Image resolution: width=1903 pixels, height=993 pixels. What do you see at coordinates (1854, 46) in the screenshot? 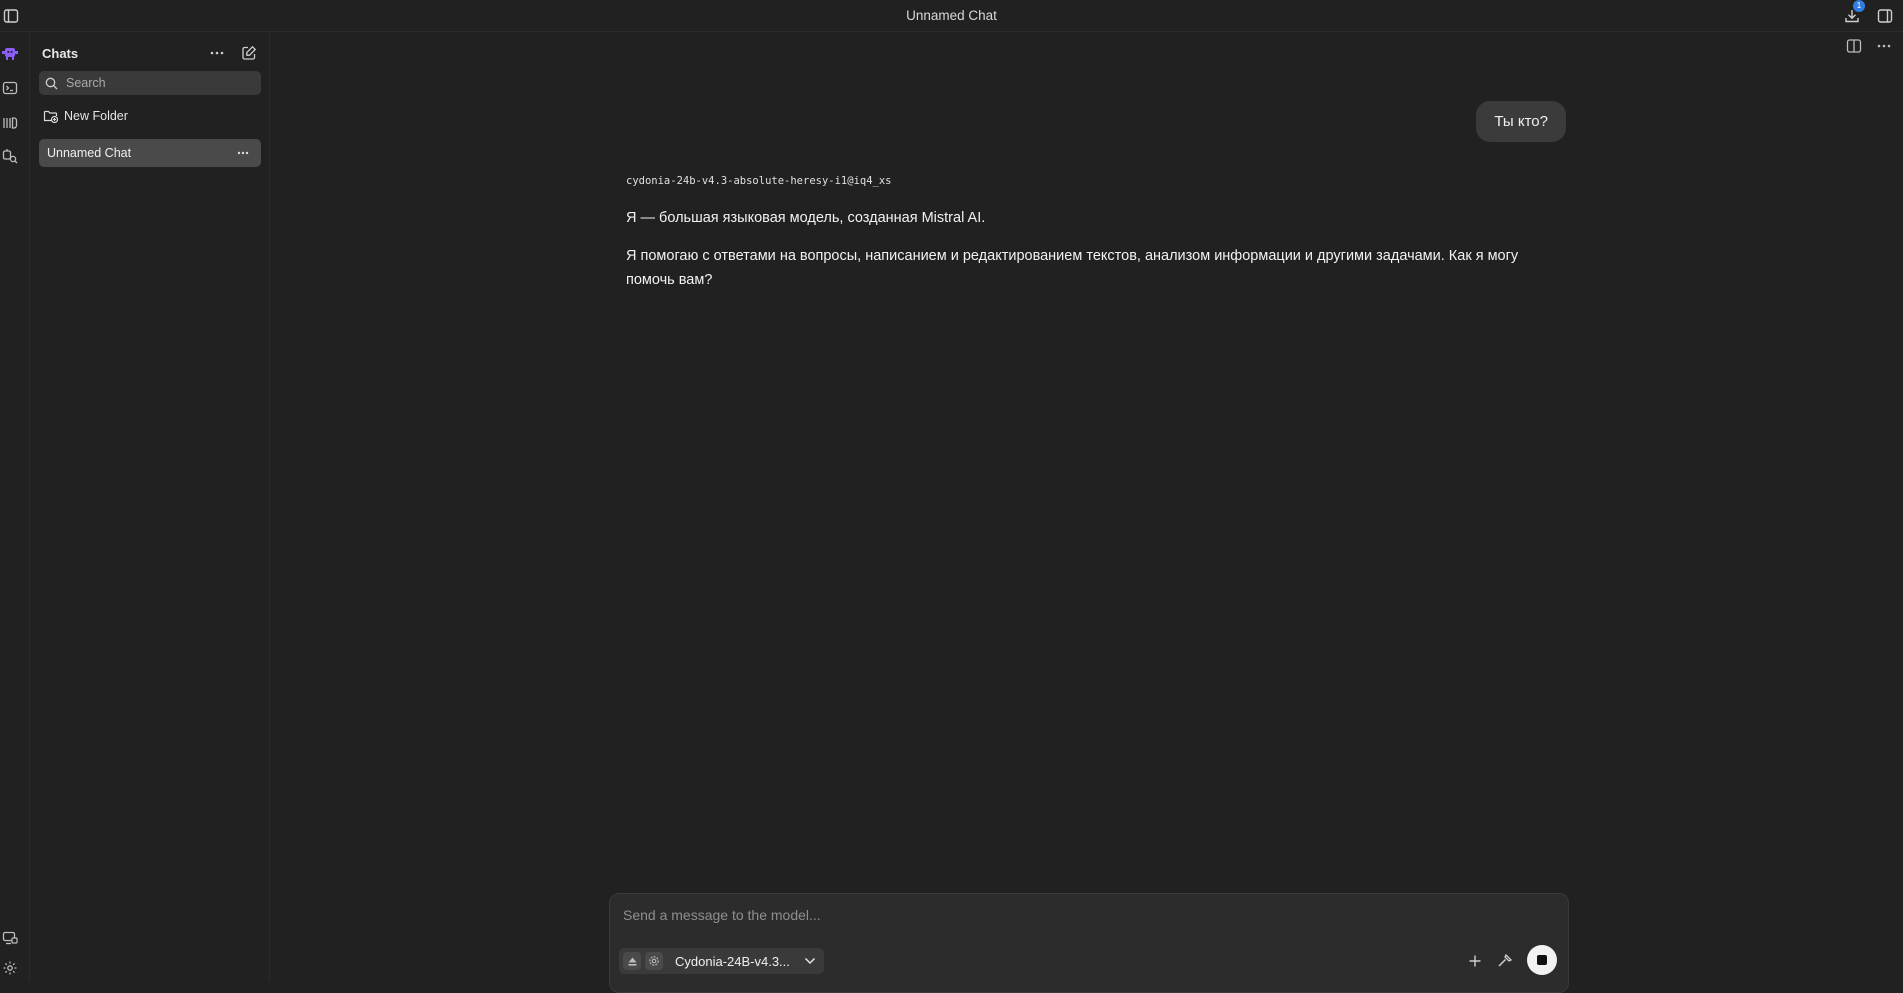
I see `split-view-icon` at bounding box center [1854, 46].